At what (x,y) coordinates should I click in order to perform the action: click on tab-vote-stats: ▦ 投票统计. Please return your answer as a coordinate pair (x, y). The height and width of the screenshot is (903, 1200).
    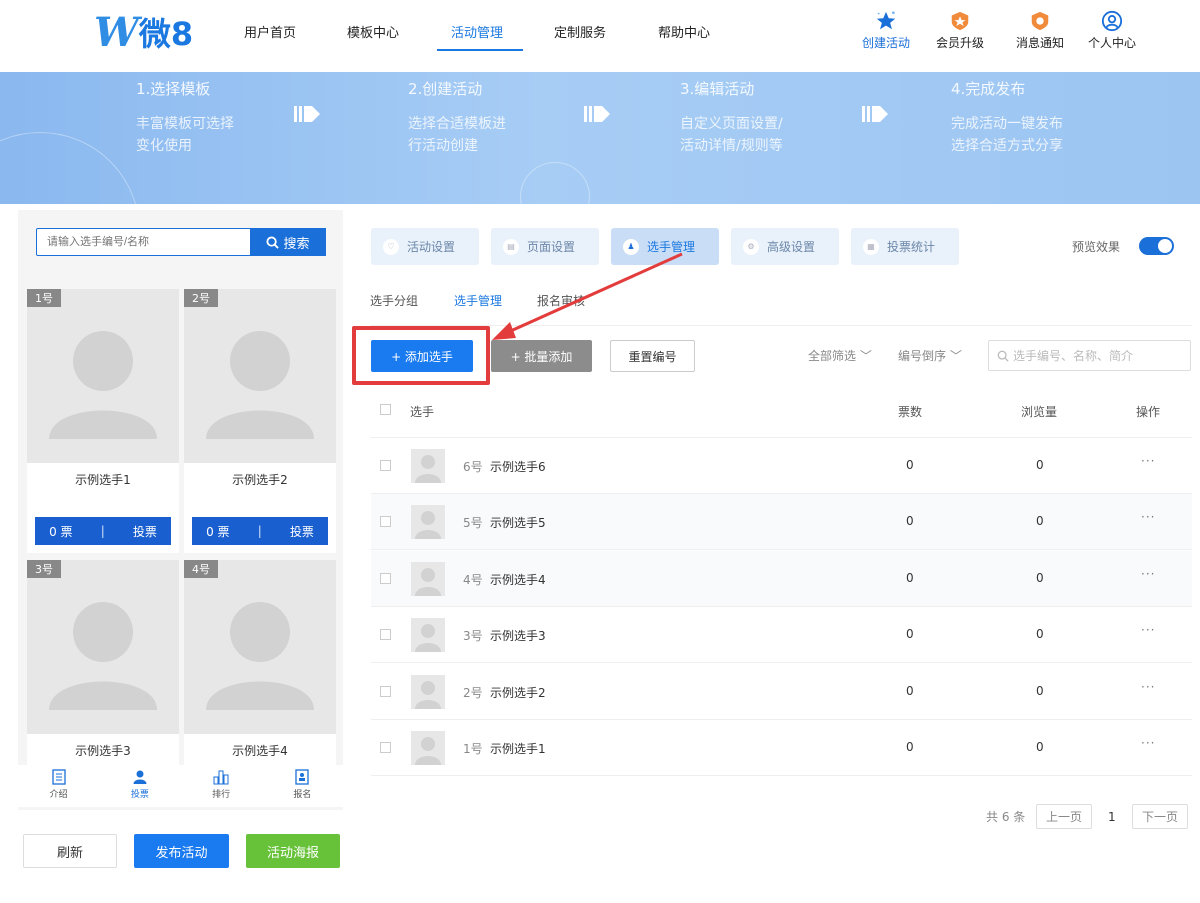
    Looking at the image, I should click on (905, 246).